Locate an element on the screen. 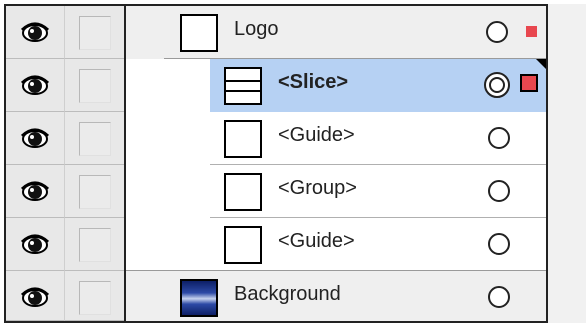 The height and width of the screenshot is (327, 586). selection-color-square is located at coordinates (529, 83).